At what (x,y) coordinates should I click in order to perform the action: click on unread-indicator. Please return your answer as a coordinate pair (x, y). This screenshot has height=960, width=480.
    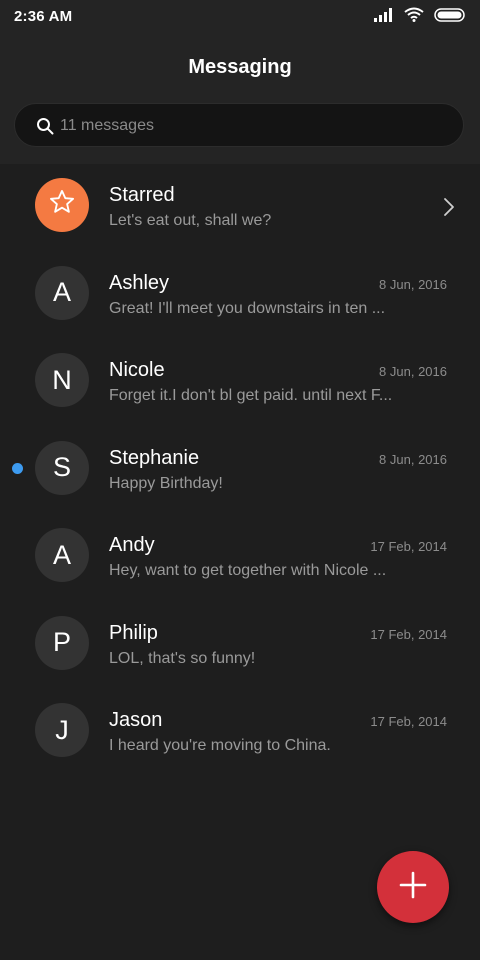
    Looking at the image, I should click on (17, 468).